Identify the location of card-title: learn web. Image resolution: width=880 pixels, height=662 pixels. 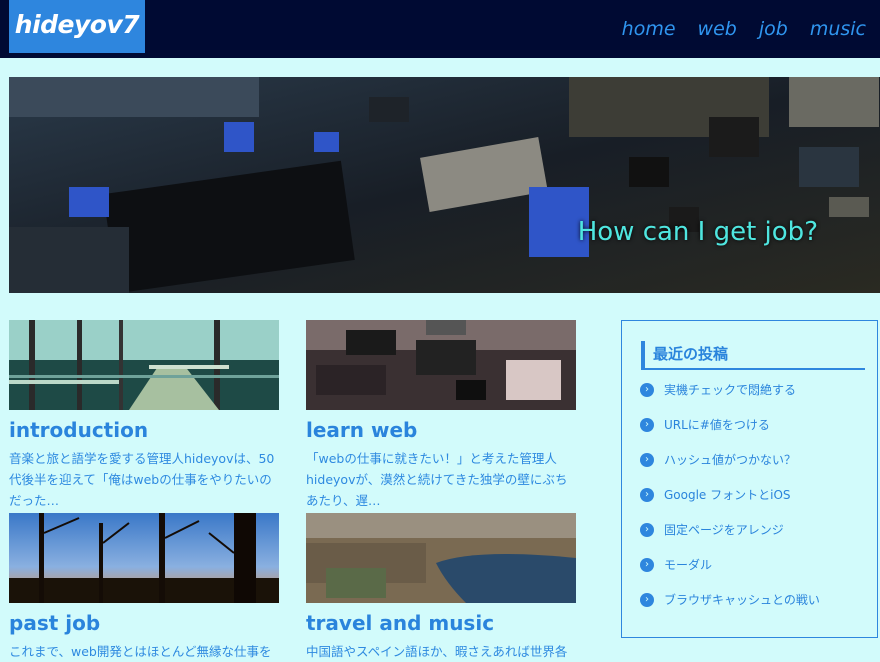
(442, 430).